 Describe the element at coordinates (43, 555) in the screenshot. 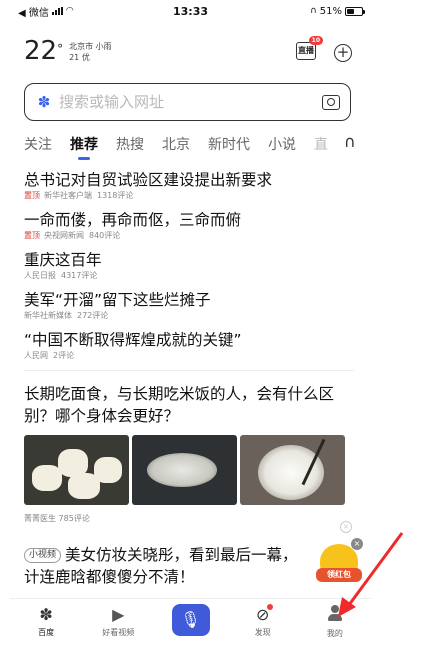

I see `video-tag: 小视频` at that location.